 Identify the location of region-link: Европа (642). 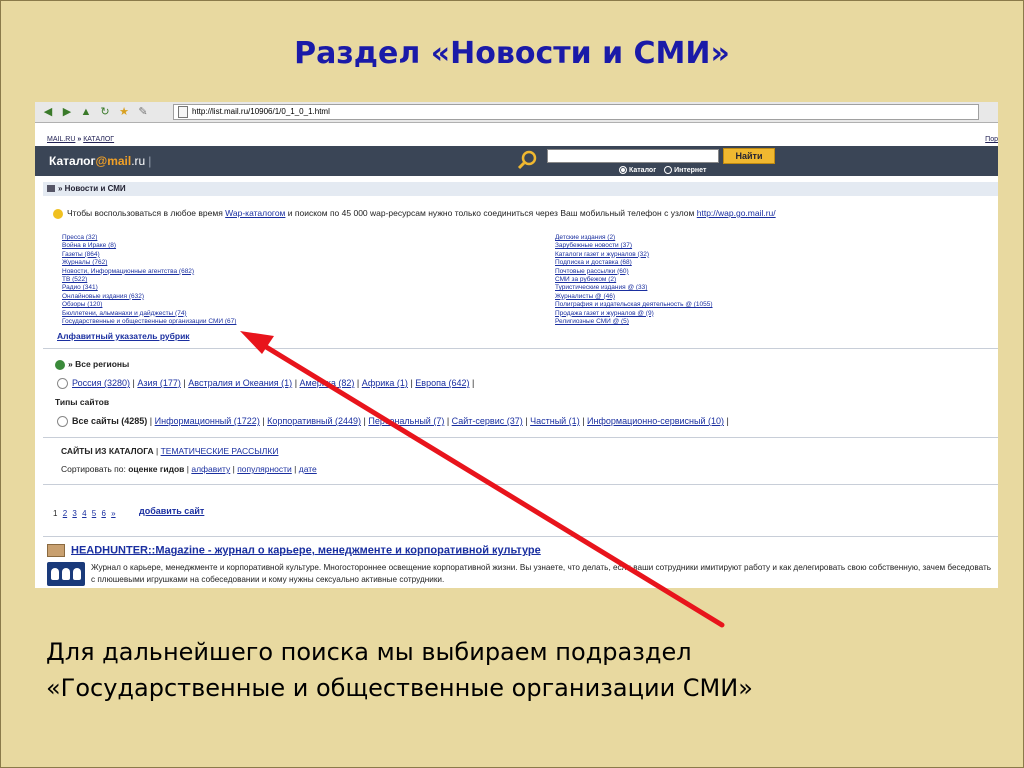
(442, 383).